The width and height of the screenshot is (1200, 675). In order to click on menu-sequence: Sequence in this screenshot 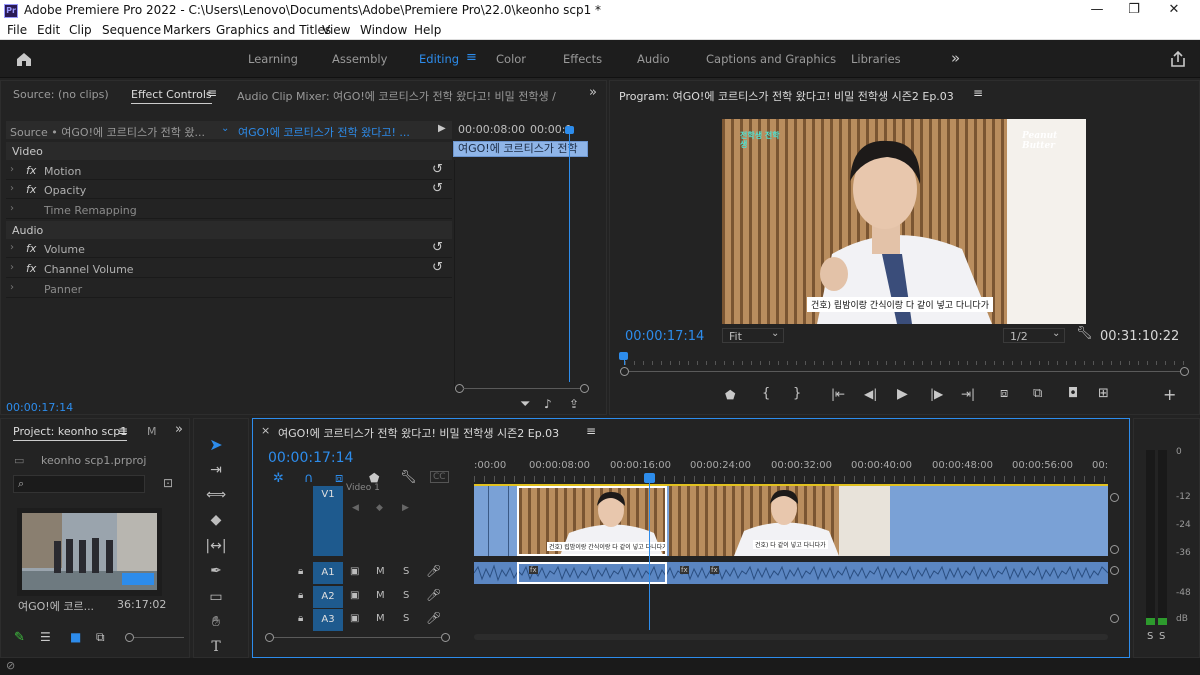, I will do `click(131, 30)`.